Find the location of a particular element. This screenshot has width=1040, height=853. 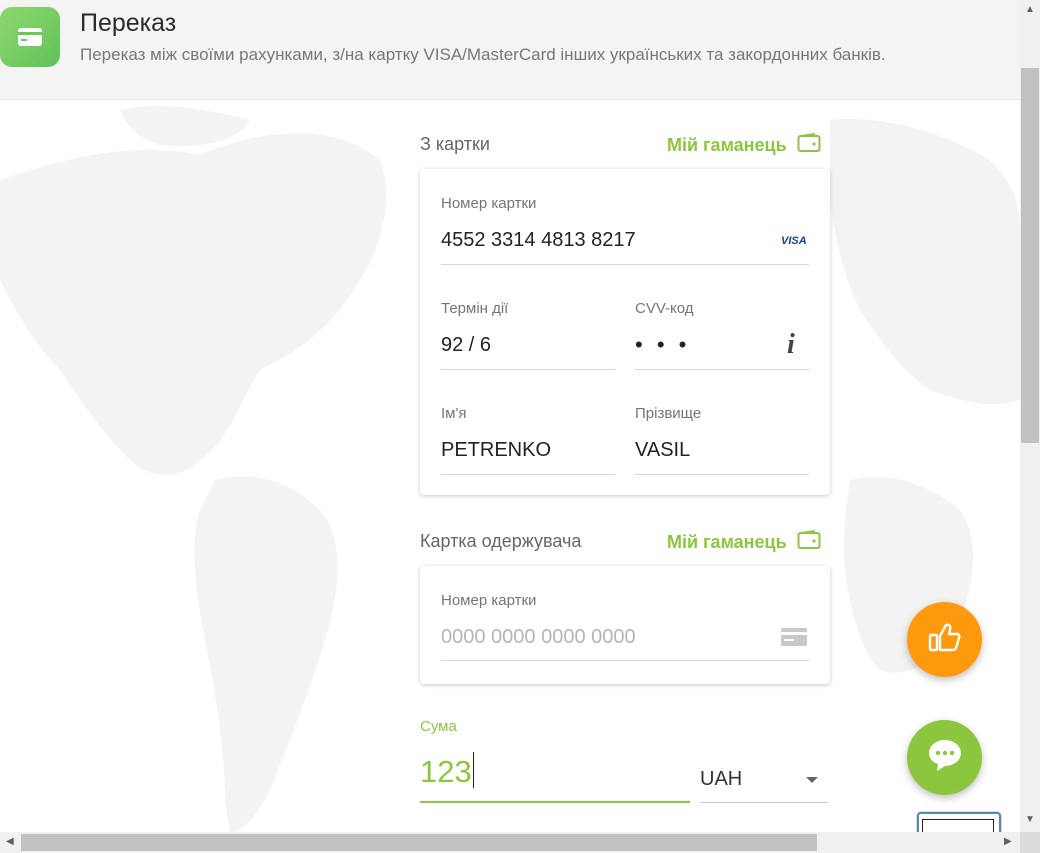

scroll-right-icon: ▶ is located at coordinates (1008, 842).